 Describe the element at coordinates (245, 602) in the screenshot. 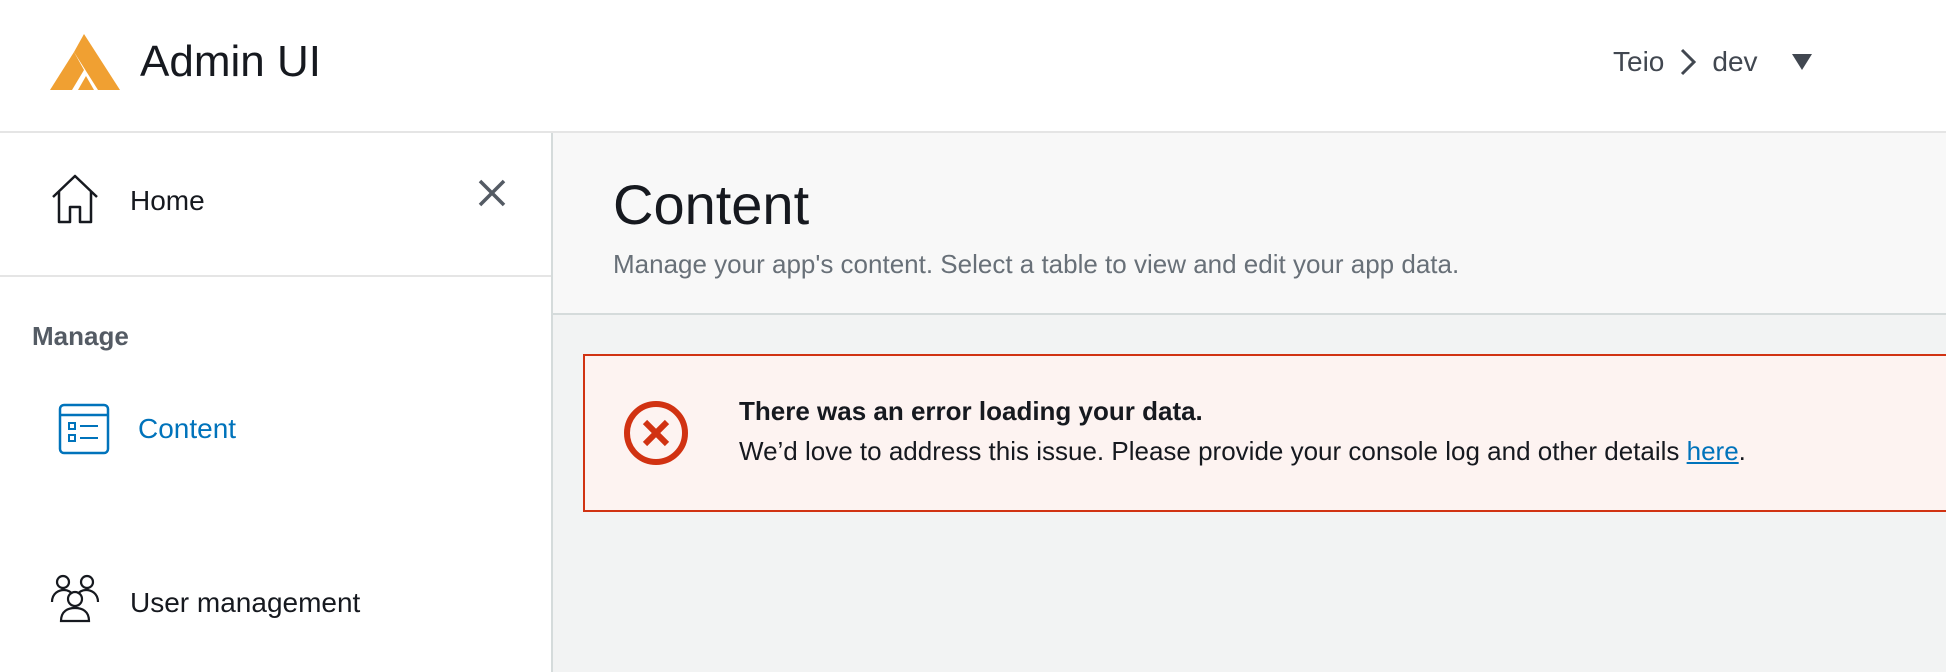

I see `sidebar-item-label: User management` at that location.